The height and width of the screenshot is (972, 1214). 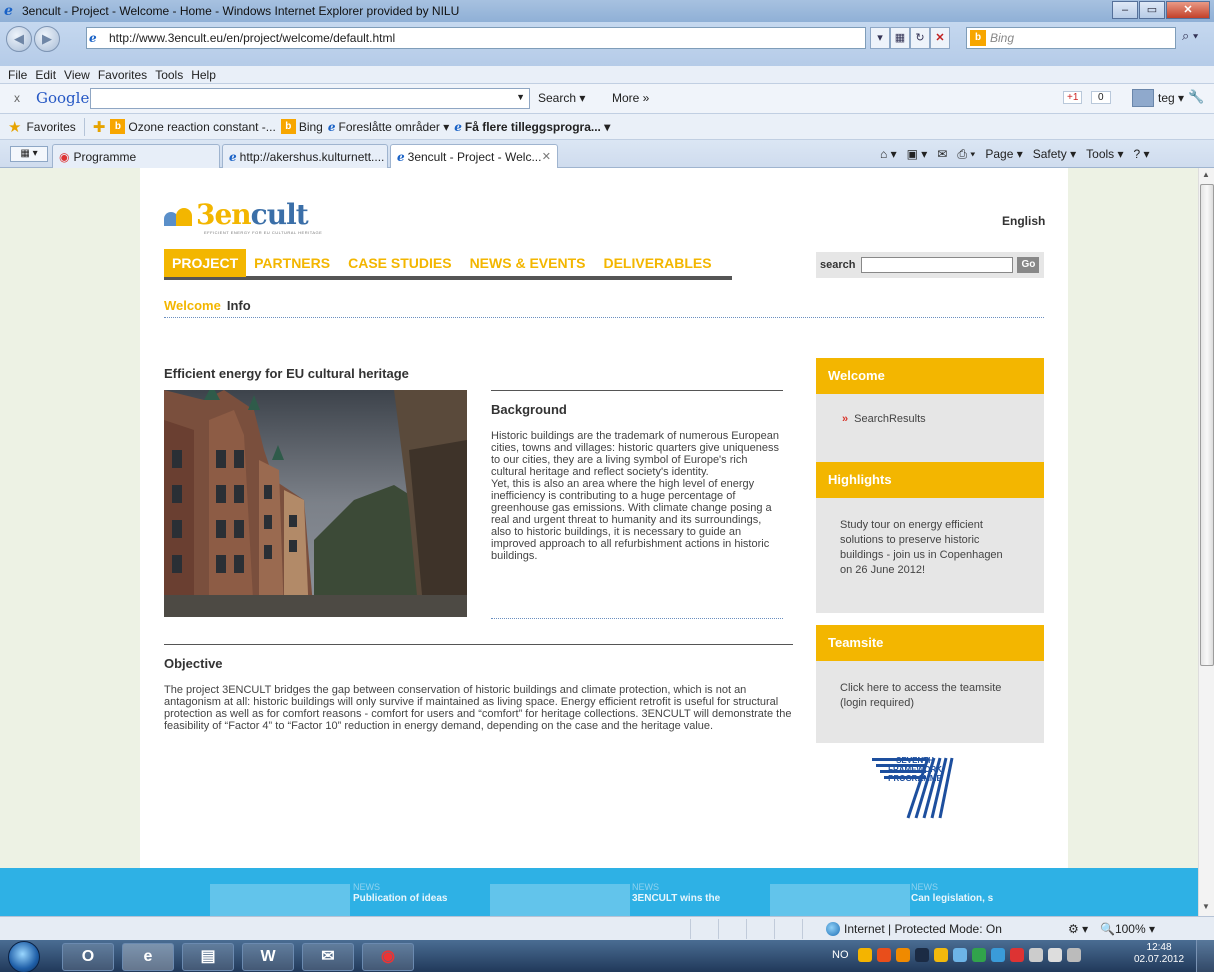 I want to click on google-toolbar-close-icon: x, so click(x=17, y=98).